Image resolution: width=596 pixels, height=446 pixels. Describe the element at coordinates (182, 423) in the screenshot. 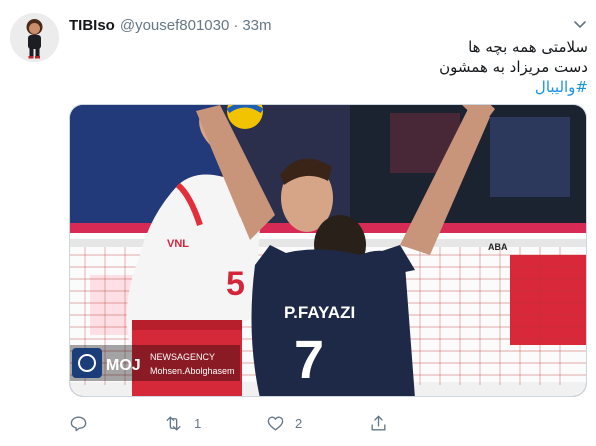

I see `retweet-button: 1` at that location.